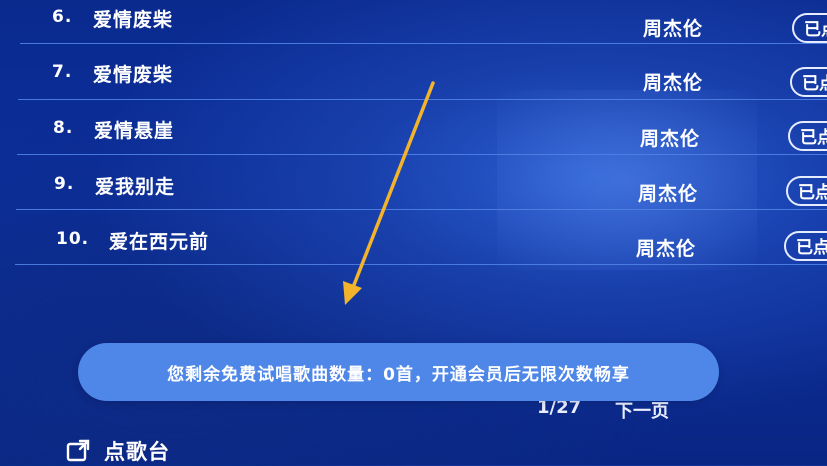  Describe the element at coordinates (413, 27) in the screenshot. I see `song-row: 6. 爱情废柴 周杰伦 已点` at that location.